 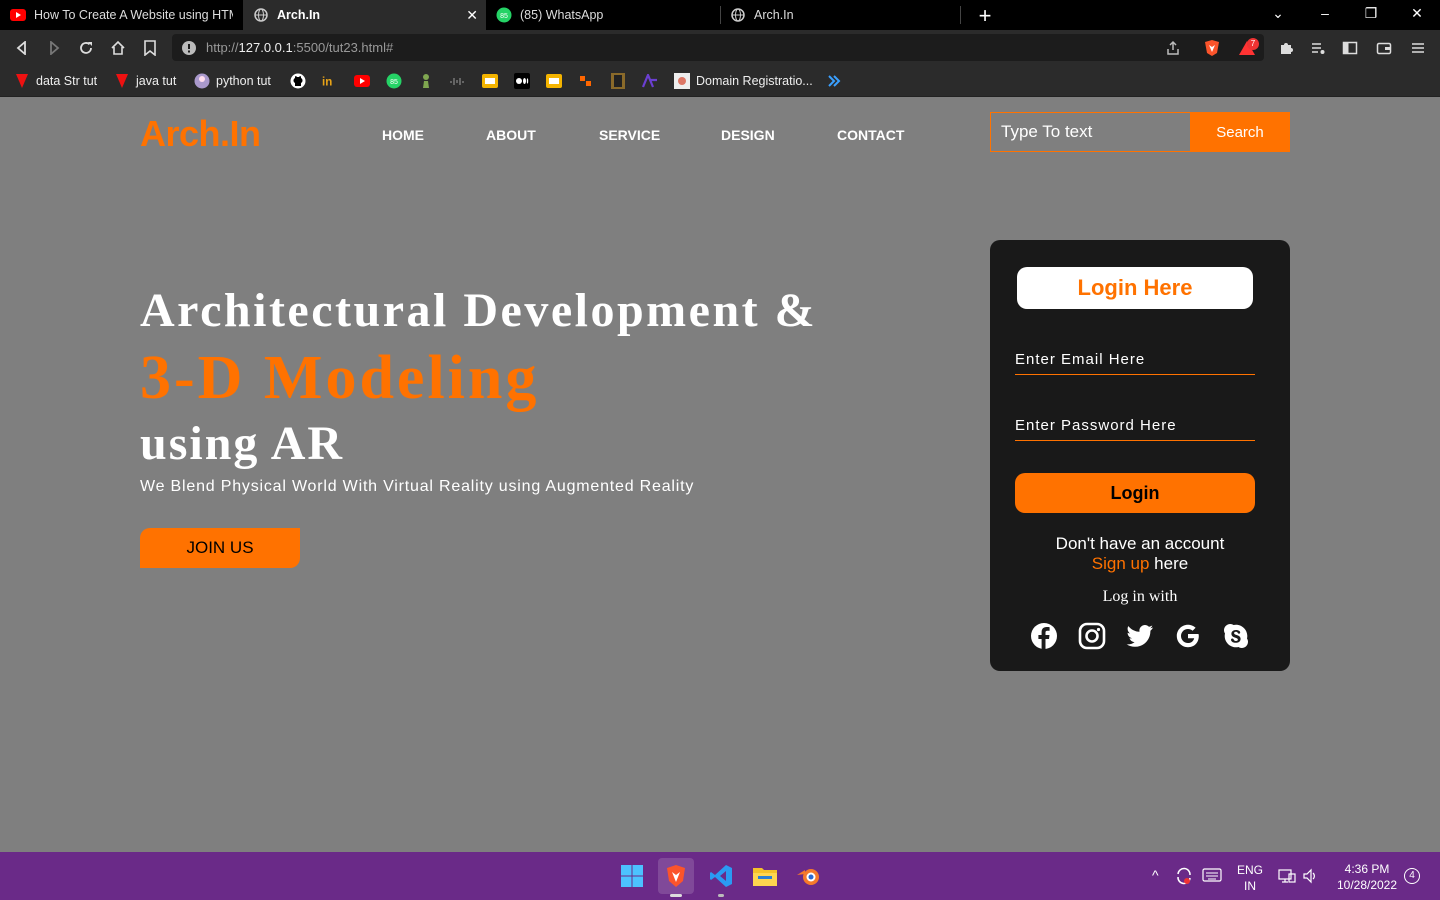 What do you see at coordinates (1318, 48) in the screenshot?
I see `playlist-icon` at bounding box center [1318, 48].